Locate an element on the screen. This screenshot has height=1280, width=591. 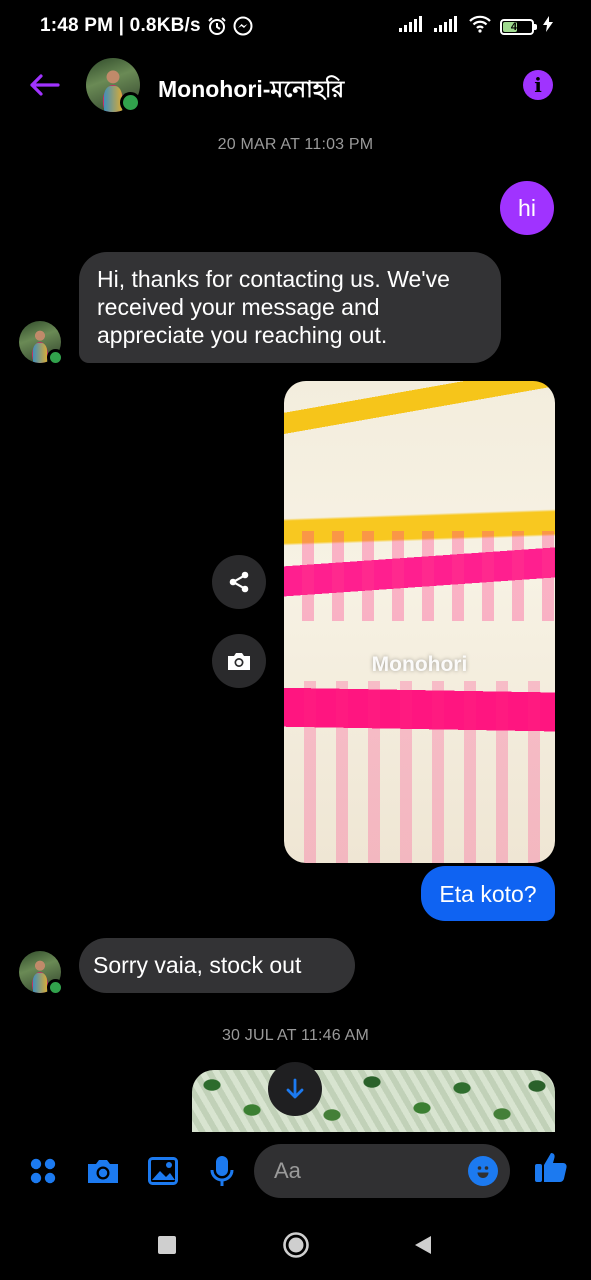
voice-button is located at coordinates (222, 1171).